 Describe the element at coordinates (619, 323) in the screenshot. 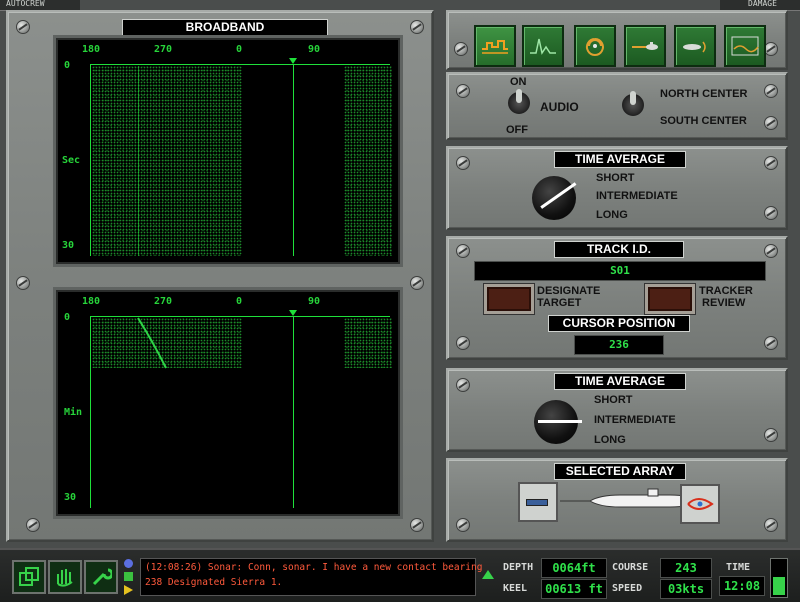

I see `cursor-position-title: CURSOR POSITION` at that location.